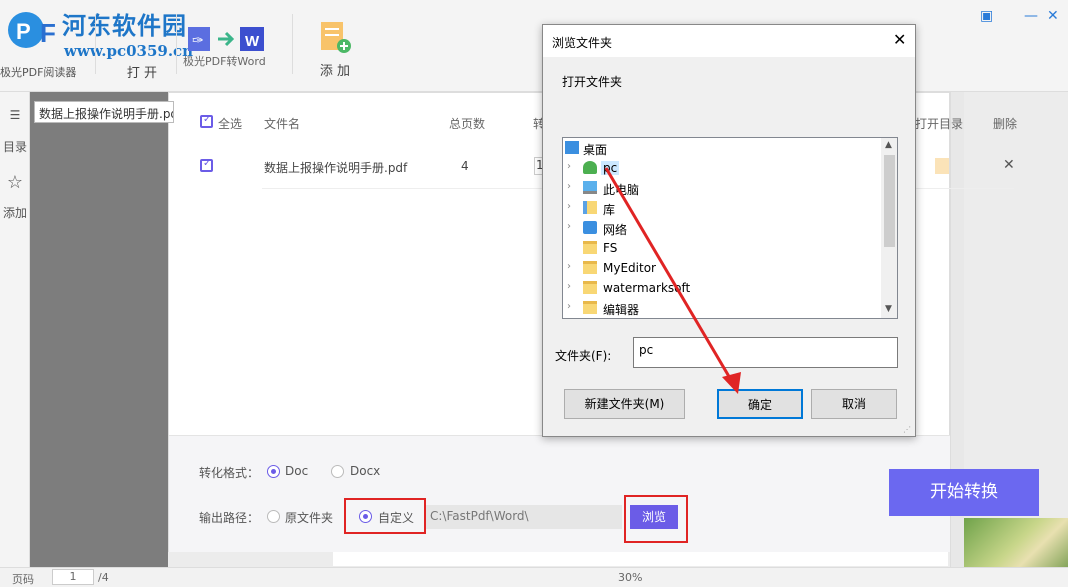 Image resolution: width=1068 pixels, height=587 pixels. What do you see at coordinates (621, 190) in the screenshot?
I see `tree-item-label: 此电脑` at bounding box center [621, 190].